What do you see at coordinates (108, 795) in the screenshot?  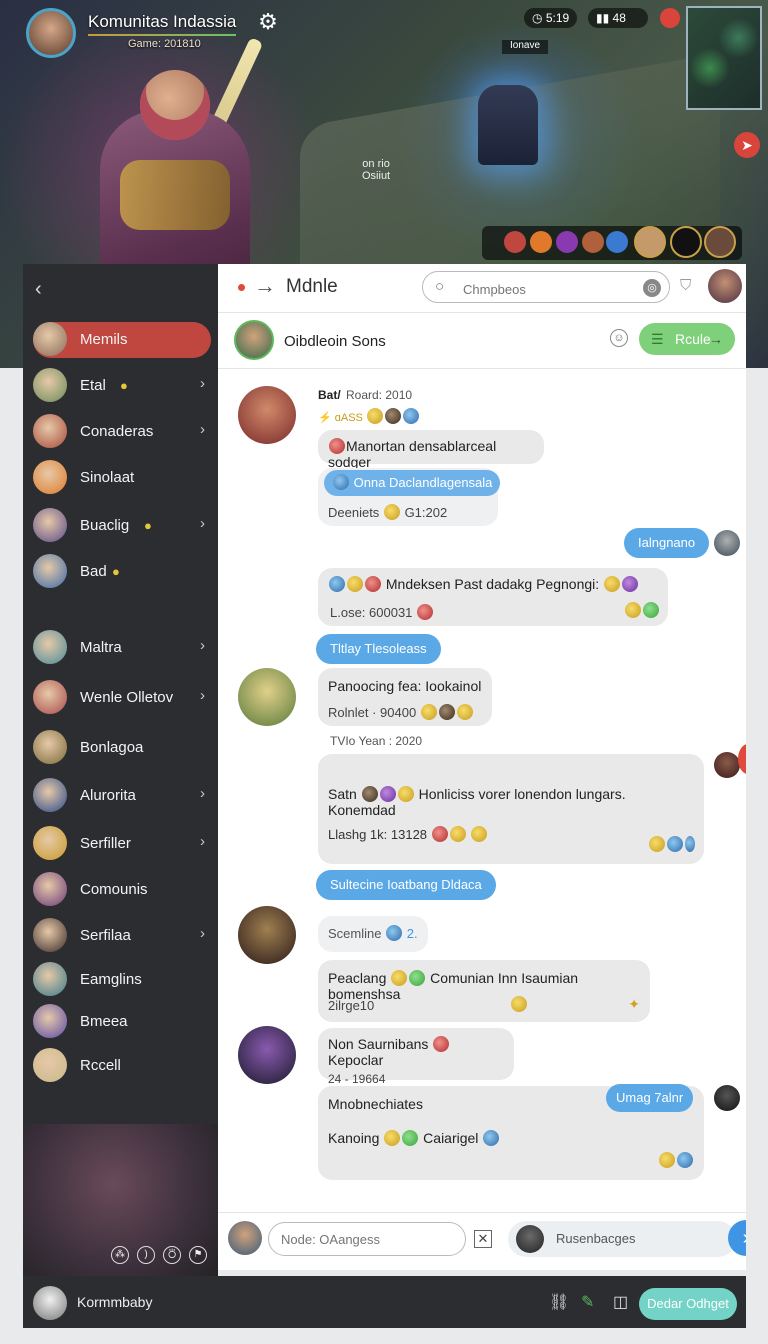 I see `sidebar-item-label: Alurorita` at bounding box center [108, 795].